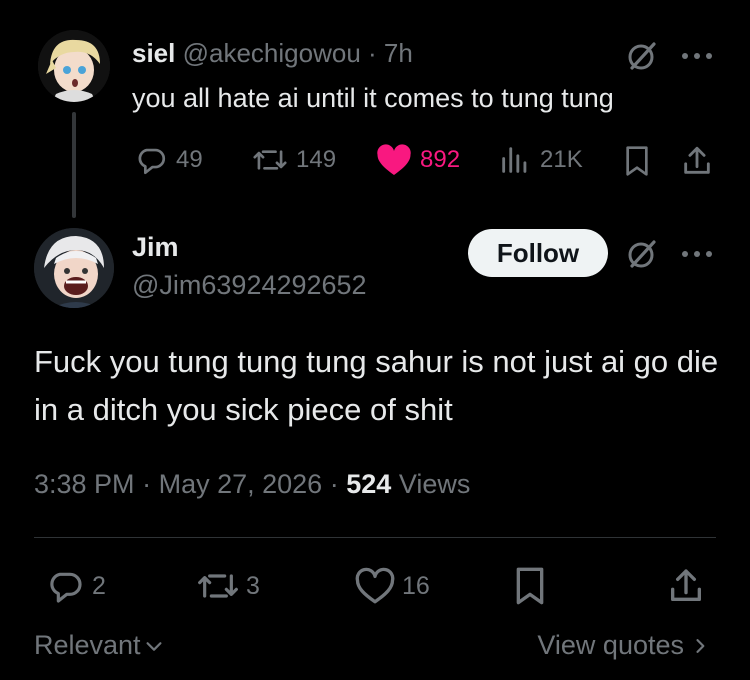 This screenshot has width=750, height=680. Describe the element at coordinates (561, 159) in the screenshot. I see `parent-views-count: 21K` at that location.